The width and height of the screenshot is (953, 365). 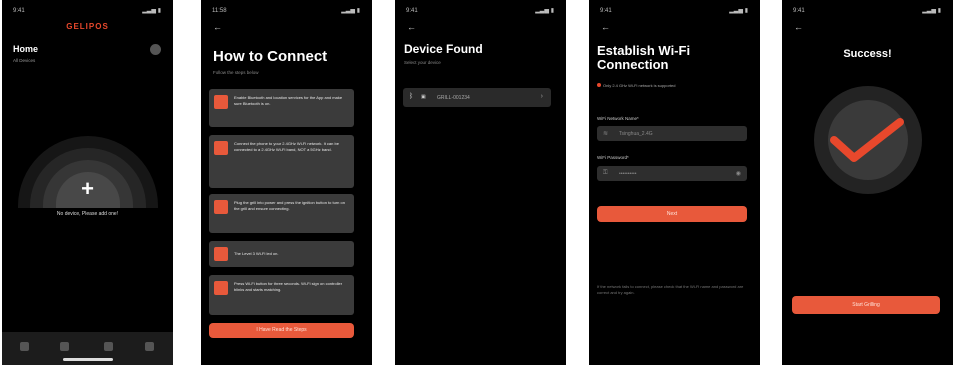 I want to click on password-label: WiFi Password*, so click(x=613, y=157).